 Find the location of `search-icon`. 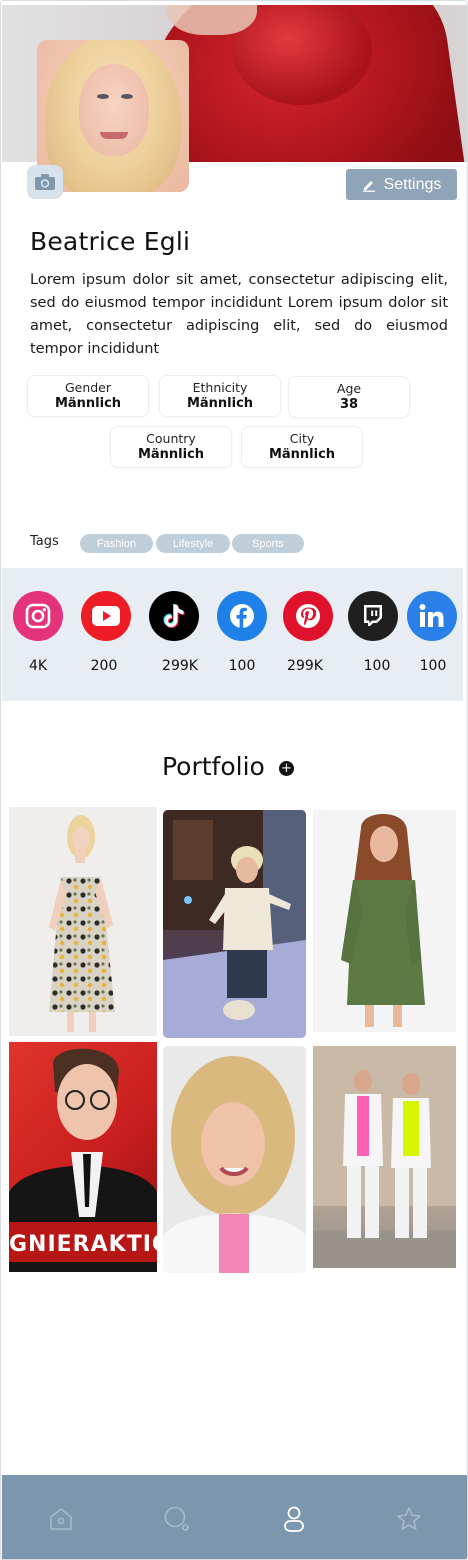

search-icon is located at coordinates (176, 1518).